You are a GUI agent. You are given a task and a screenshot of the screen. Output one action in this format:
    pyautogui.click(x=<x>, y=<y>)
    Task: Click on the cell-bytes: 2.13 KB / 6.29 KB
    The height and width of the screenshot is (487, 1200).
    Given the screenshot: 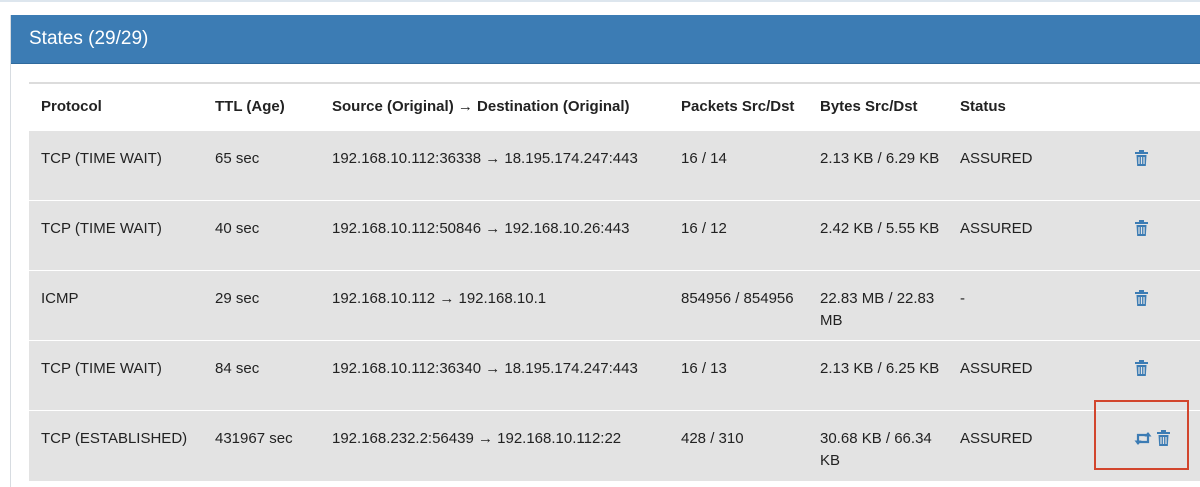 What is the action you would take?
    pyautogui.click(x=890, y=165)
    